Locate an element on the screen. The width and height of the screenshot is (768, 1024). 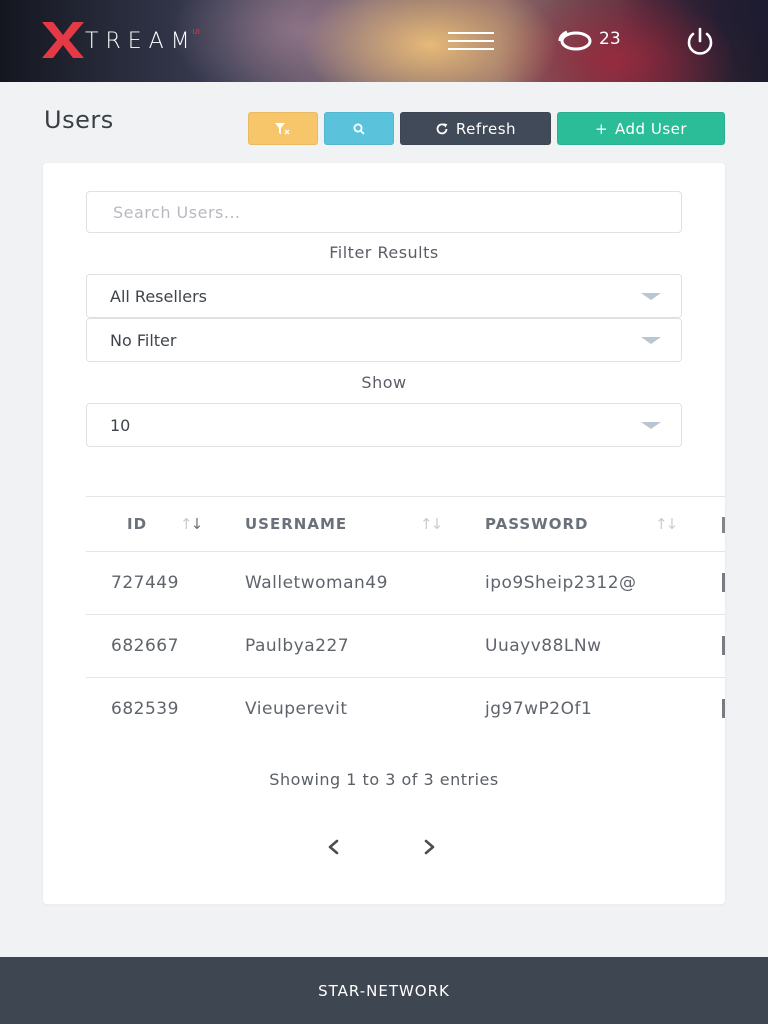
cell-username: Vieuperevit is located at coordinates (296, 709).